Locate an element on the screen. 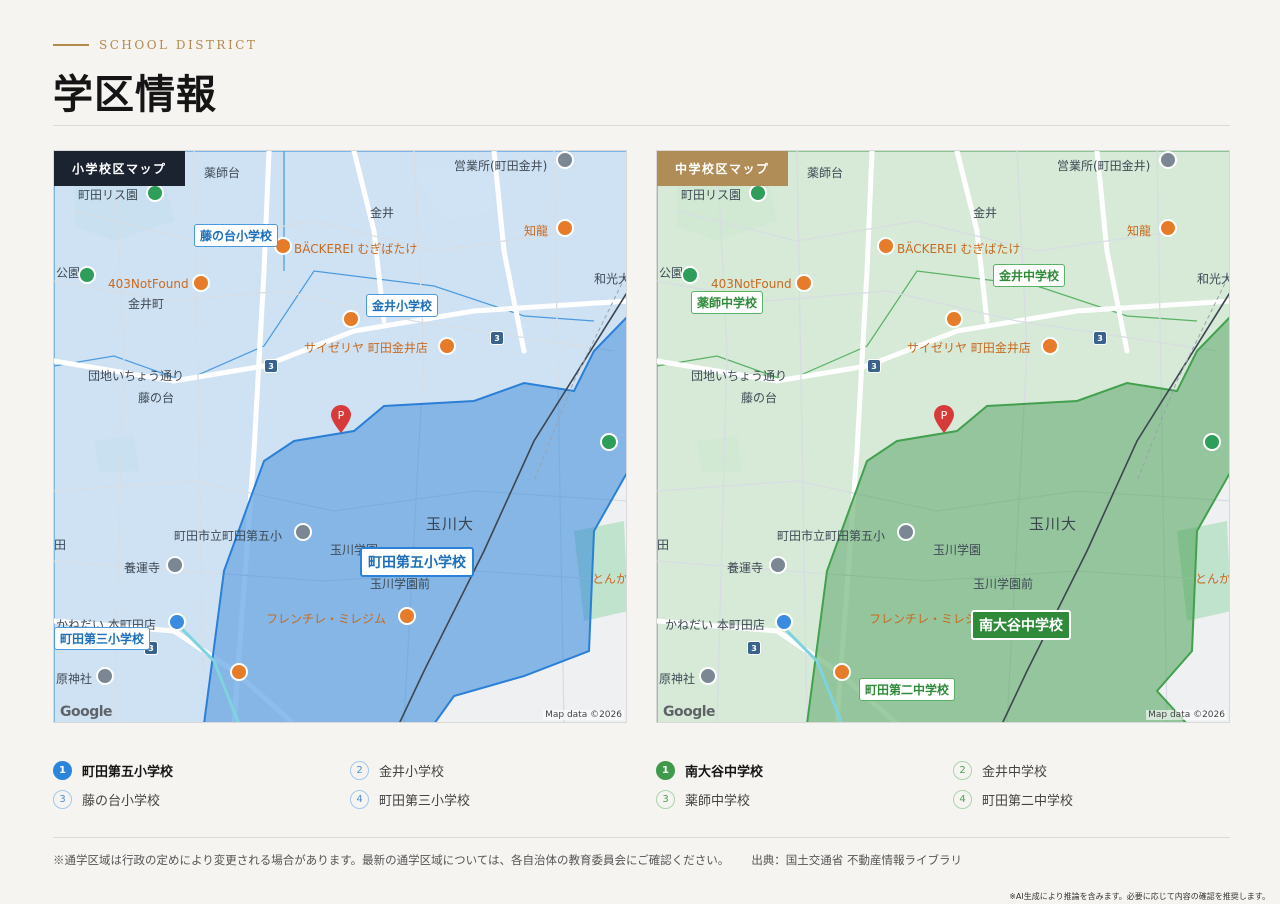 The width and height of the screenshot is (1280, 904). place-label: 藤の台 is located at coordinates (156, 398).